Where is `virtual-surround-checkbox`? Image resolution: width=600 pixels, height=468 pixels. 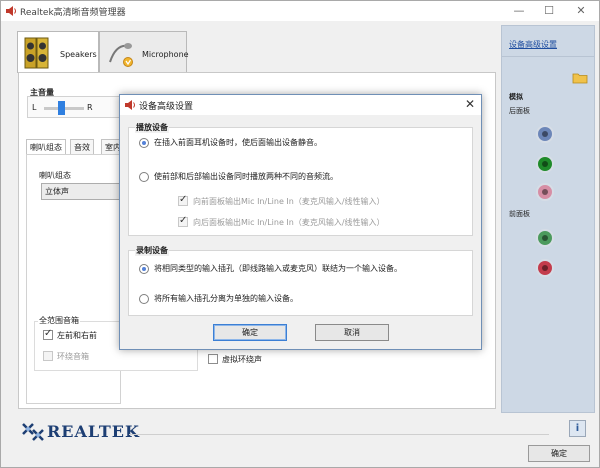 virtual-surround-checkbox is located at coordinates (213, 359).